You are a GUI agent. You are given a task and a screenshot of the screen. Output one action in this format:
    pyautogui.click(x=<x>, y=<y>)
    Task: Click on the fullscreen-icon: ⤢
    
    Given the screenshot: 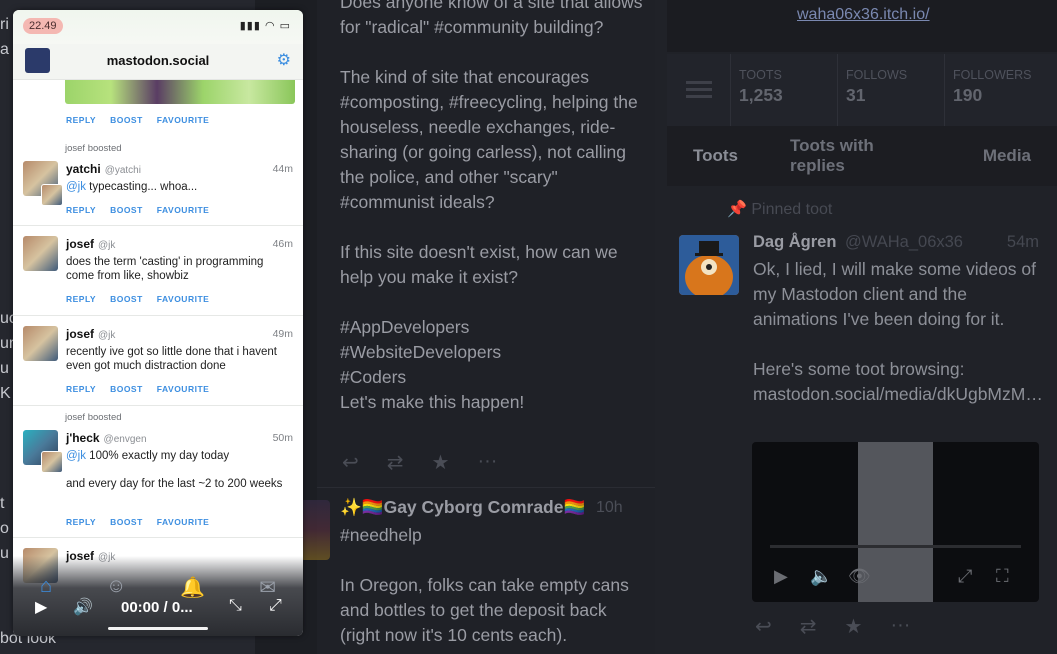 What is the action you would take?
    pyautogui.click(x=275, y=606)
    